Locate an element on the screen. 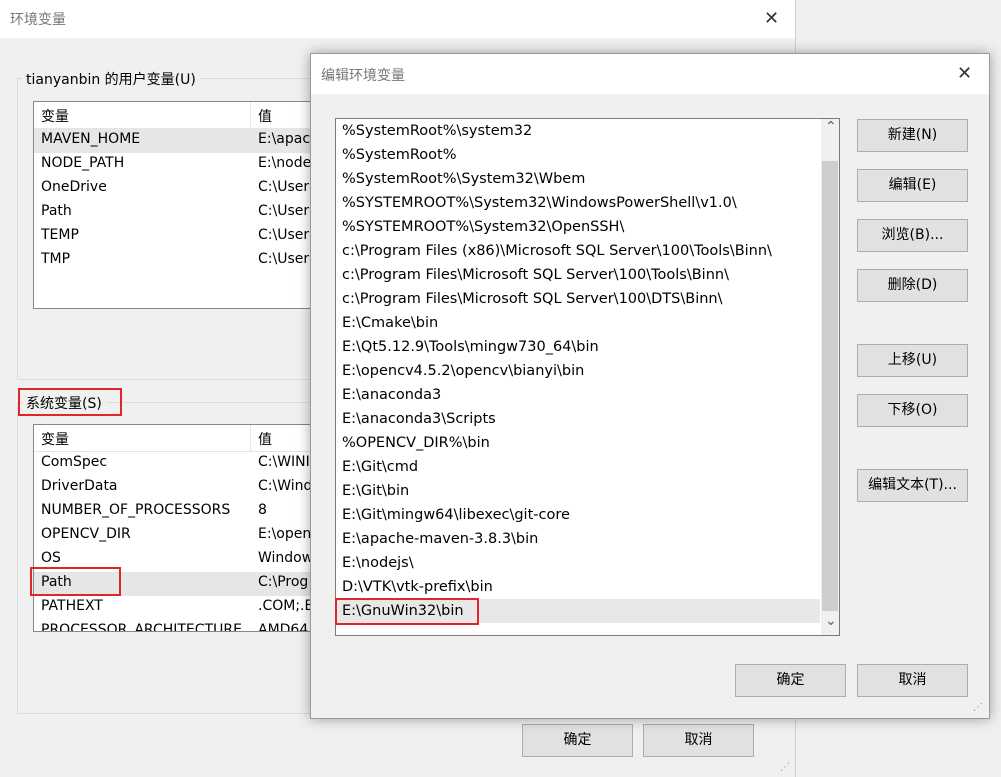 Image resolution: width=1001 pixels, height=777 pixels. list-item: %SystemRoot% is located at coordinates (578, 155).